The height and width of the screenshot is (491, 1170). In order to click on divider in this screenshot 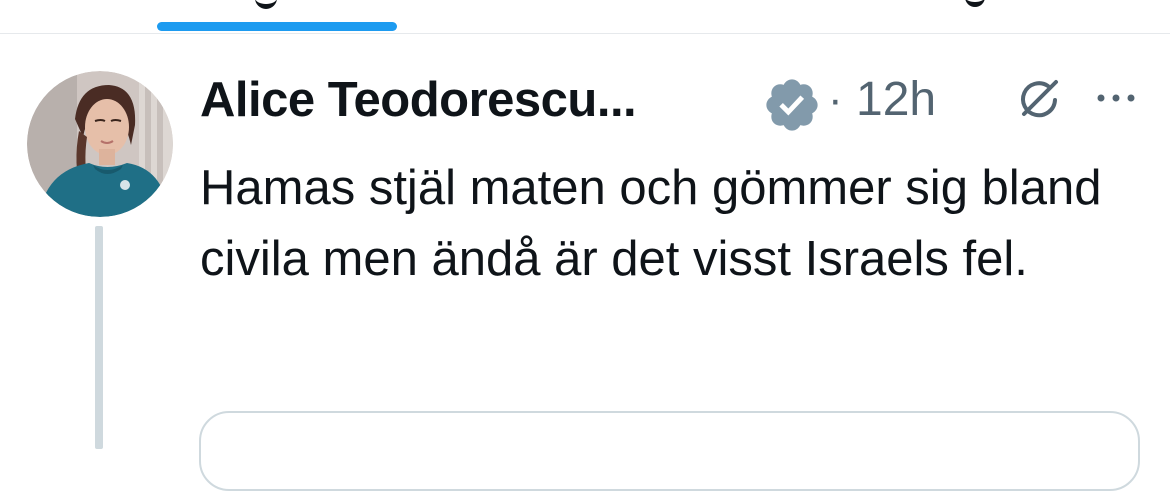, I will do `click(585, 33)`.